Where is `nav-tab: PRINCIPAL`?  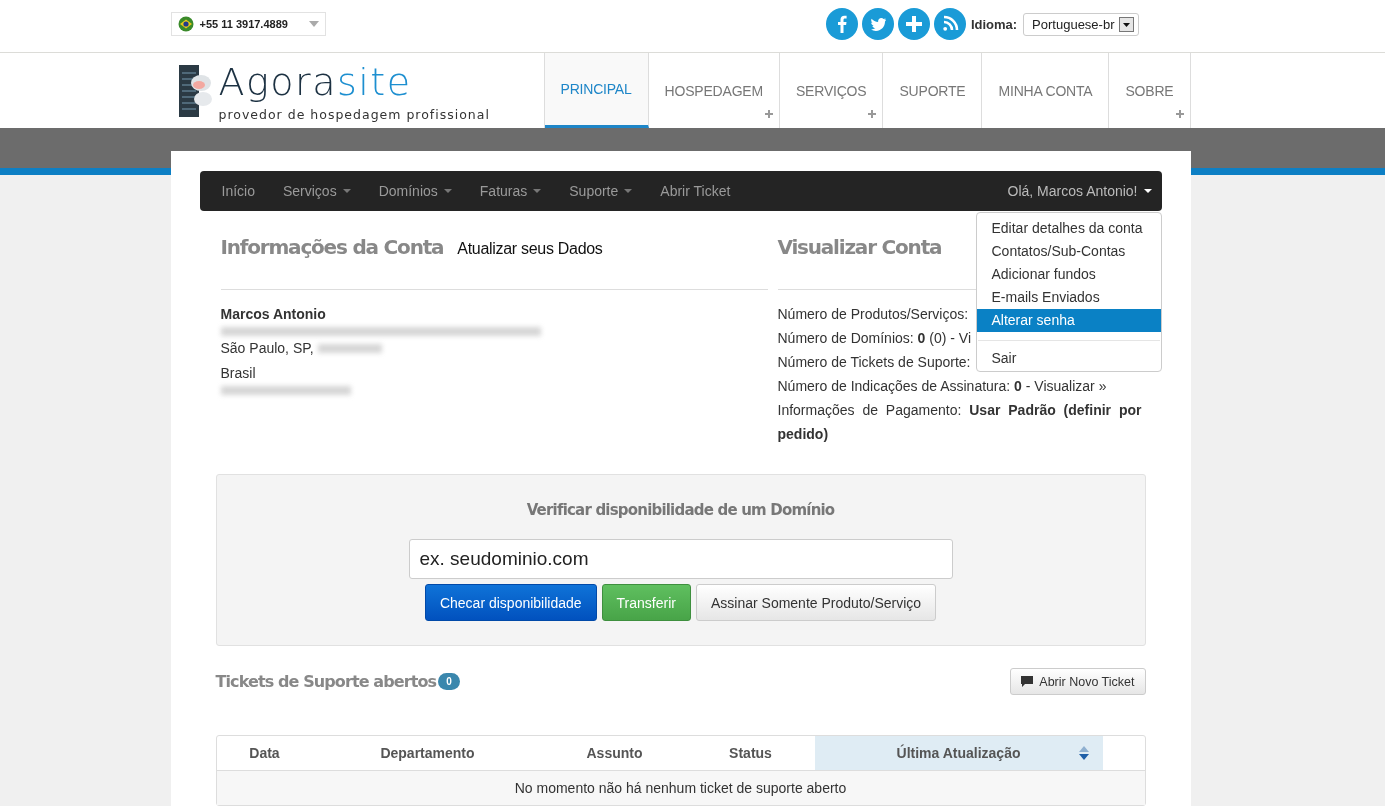 nav-tab: PRINCIPAL is located at coordinates (596, 90).